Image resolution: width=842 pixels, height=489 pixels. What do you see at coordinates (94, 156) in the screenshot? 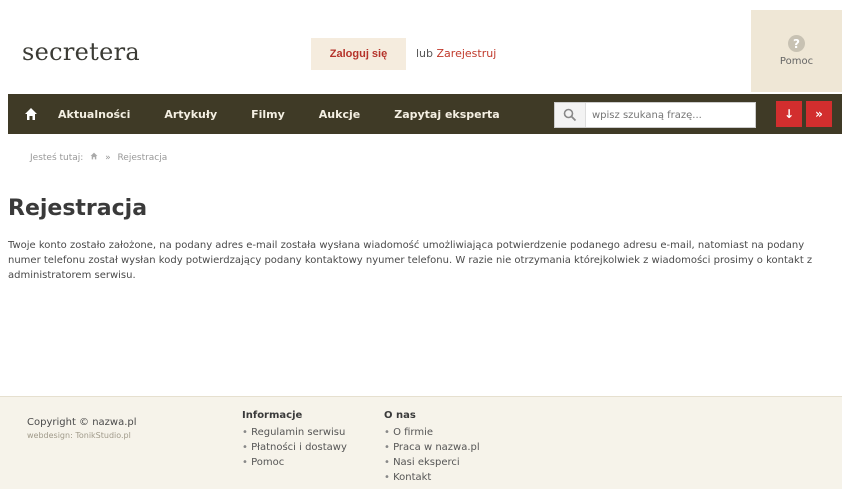
I see `breadcrumb-home-icon` at bounding box center [94, 156].